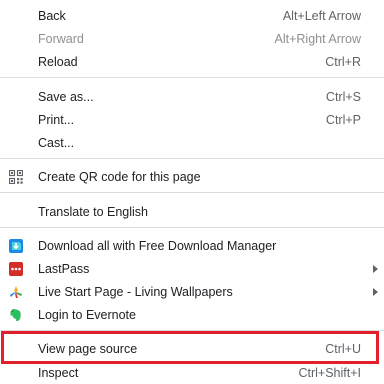 This screenshot has width=384, height=384. Describe the element at coordinates (192, 61) in the screenshot. I see `menu-item-reload: Reload Ctrl+R` at that location.